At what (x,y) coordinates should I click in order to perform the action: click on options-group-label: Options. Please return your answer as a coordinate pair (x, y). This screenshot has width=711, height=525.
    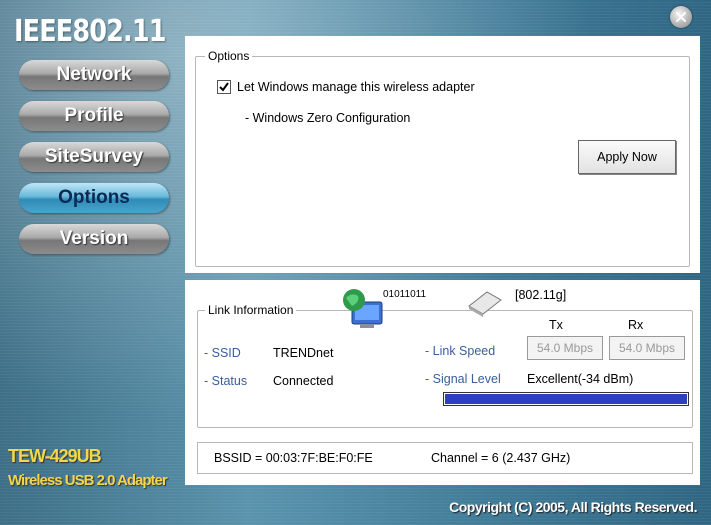
    Looking at the image, I should click on (229, 56).